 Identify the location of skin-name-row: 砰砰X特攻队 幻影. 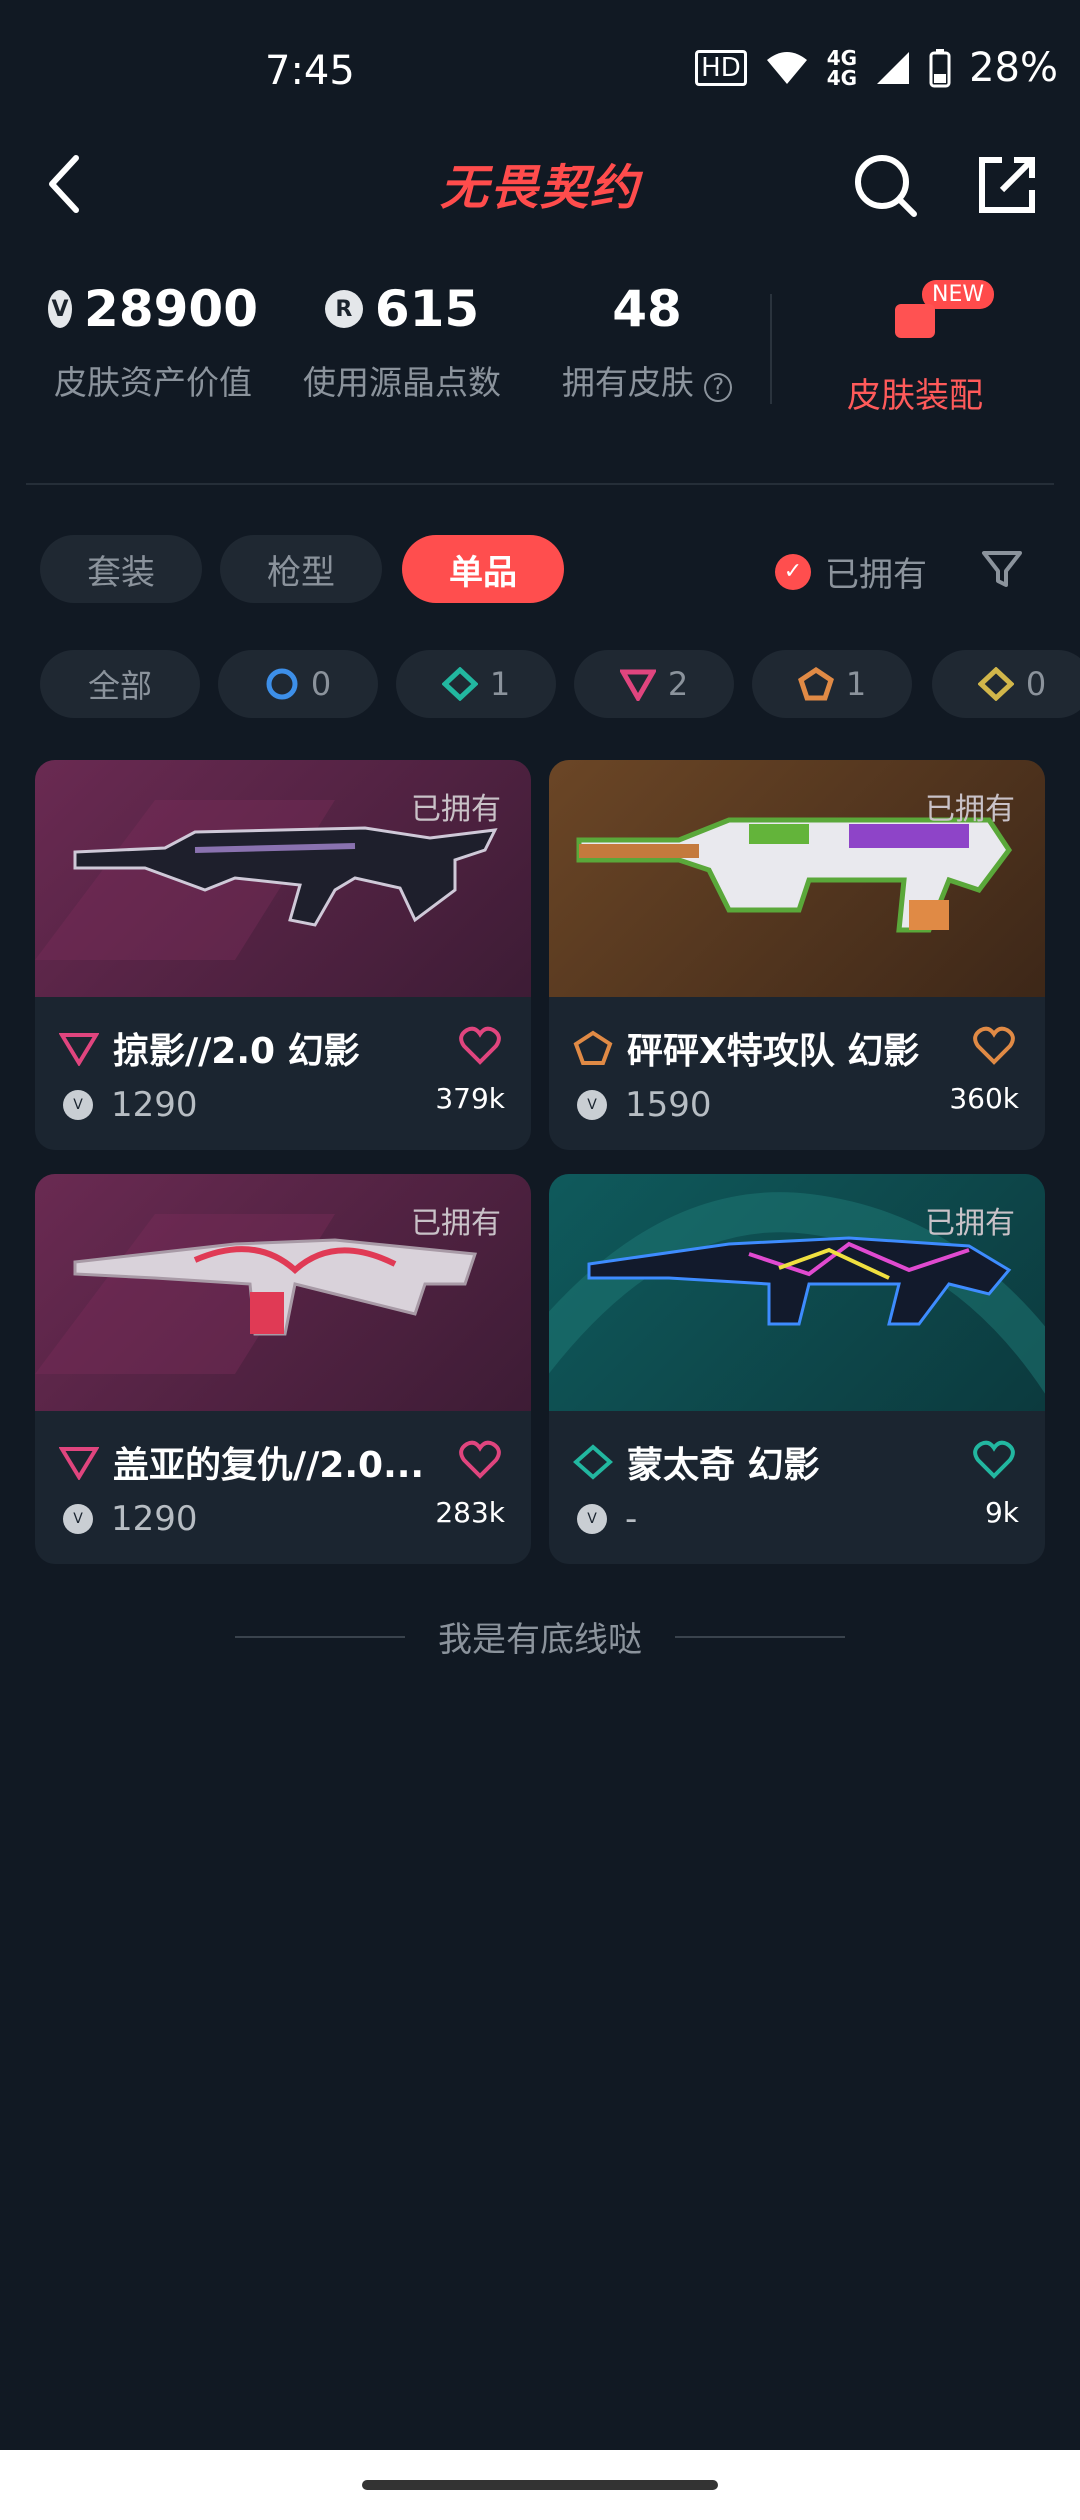
(746, 1048).